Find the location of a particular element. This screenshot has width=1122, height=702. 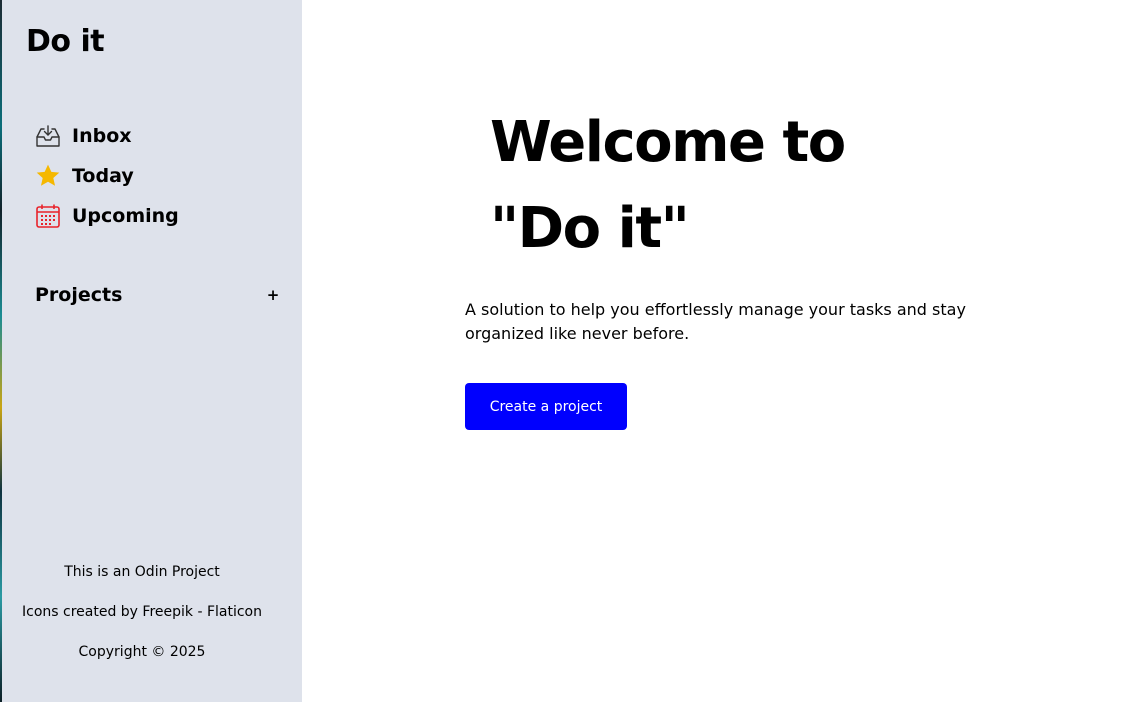

projects-header: Projects + is located at coordinates (158, 295).